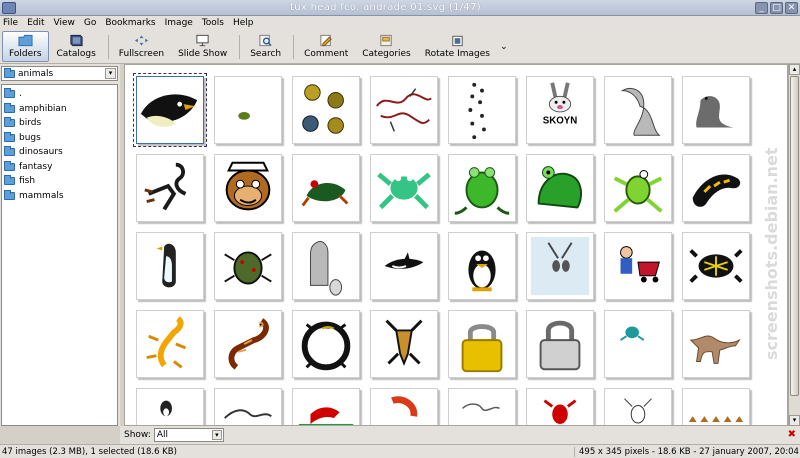 The image size is (800, 458). Describe the element at coordinates (59, 73) in the screenshot. I see `location-combo: animals ▾` at that location.